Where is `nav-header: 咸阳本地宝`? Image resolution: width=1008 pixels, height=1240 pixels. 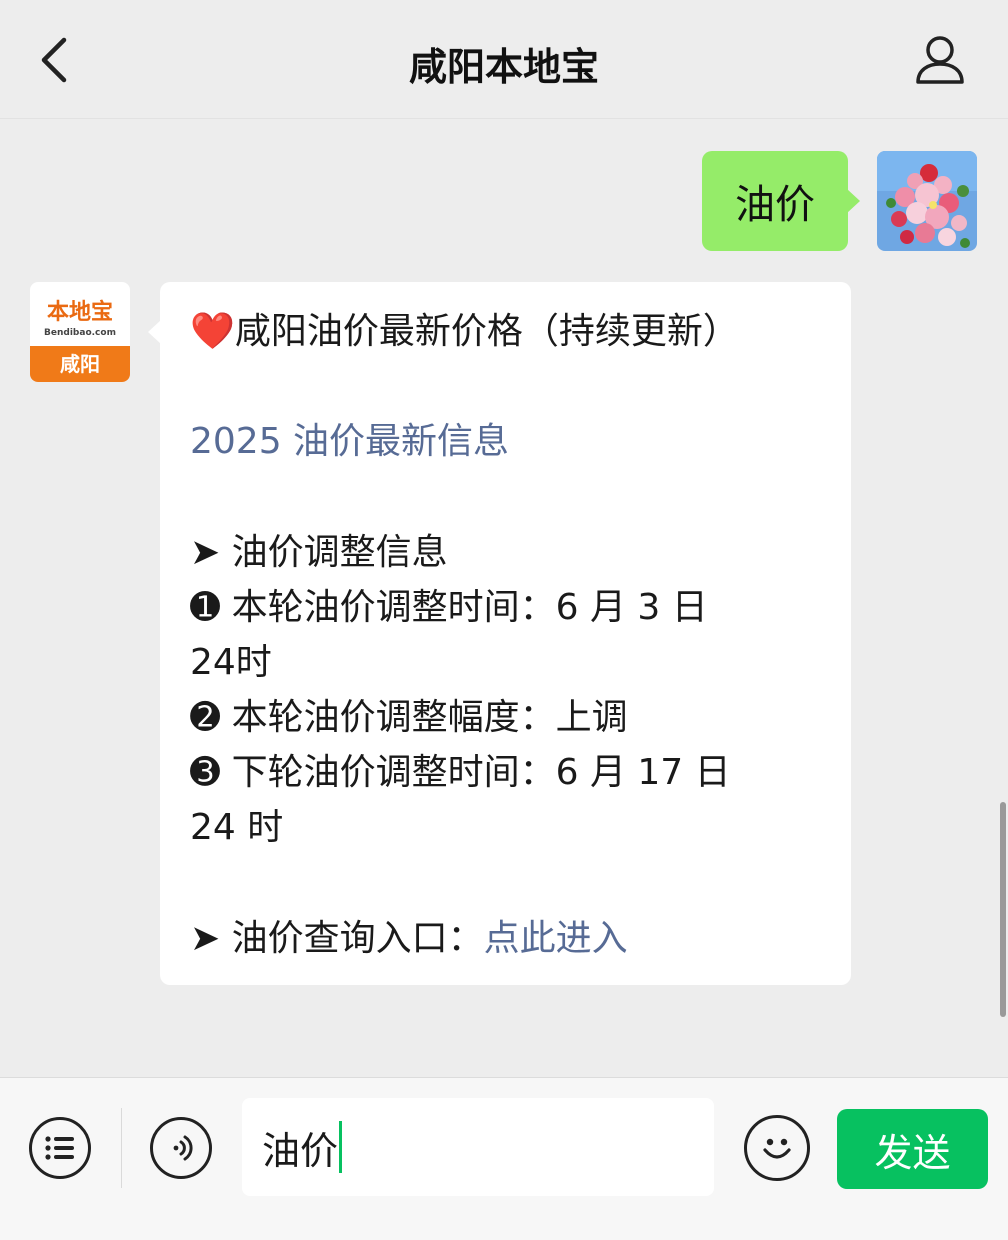 nav-header: 咸阳本地宝 is located at coordinates (504, 59).